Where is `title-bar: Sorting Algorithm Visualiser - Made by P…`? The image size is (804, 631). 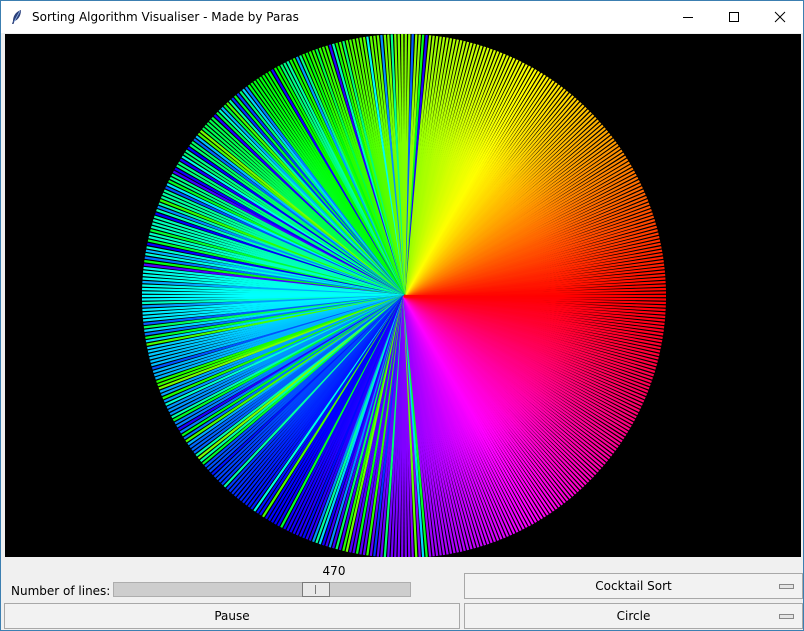 title-bar: Sorting Algorithm Visualiser - Made by P… is located at coordinates (402, 17).